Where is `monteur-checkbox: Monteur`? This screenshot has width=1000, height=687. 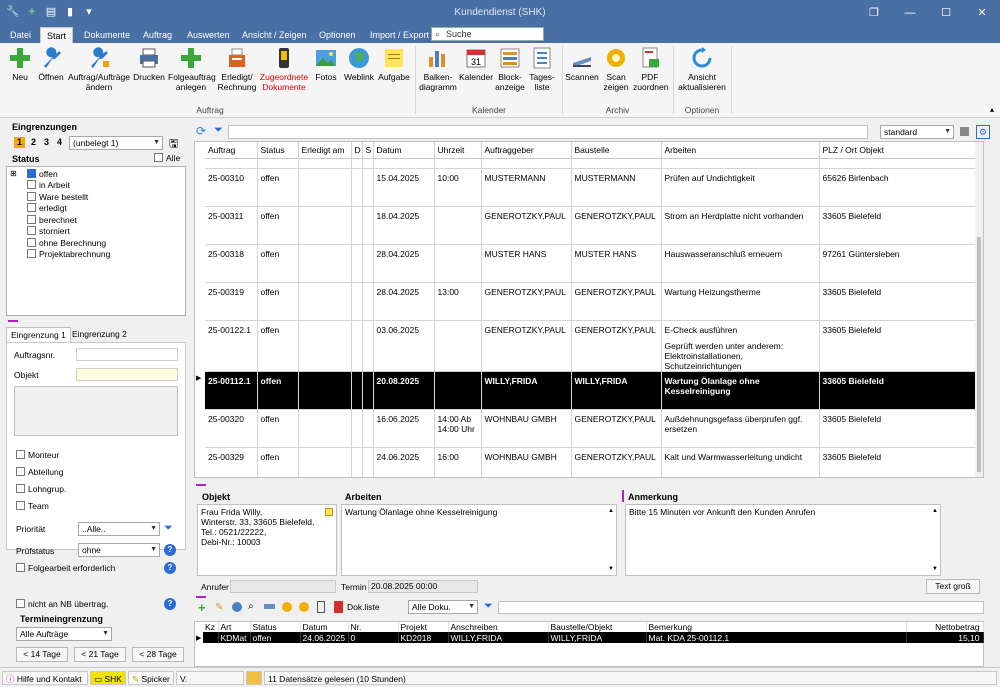
monteur-checkbox: Monteur is located at coordinates (37, 455).